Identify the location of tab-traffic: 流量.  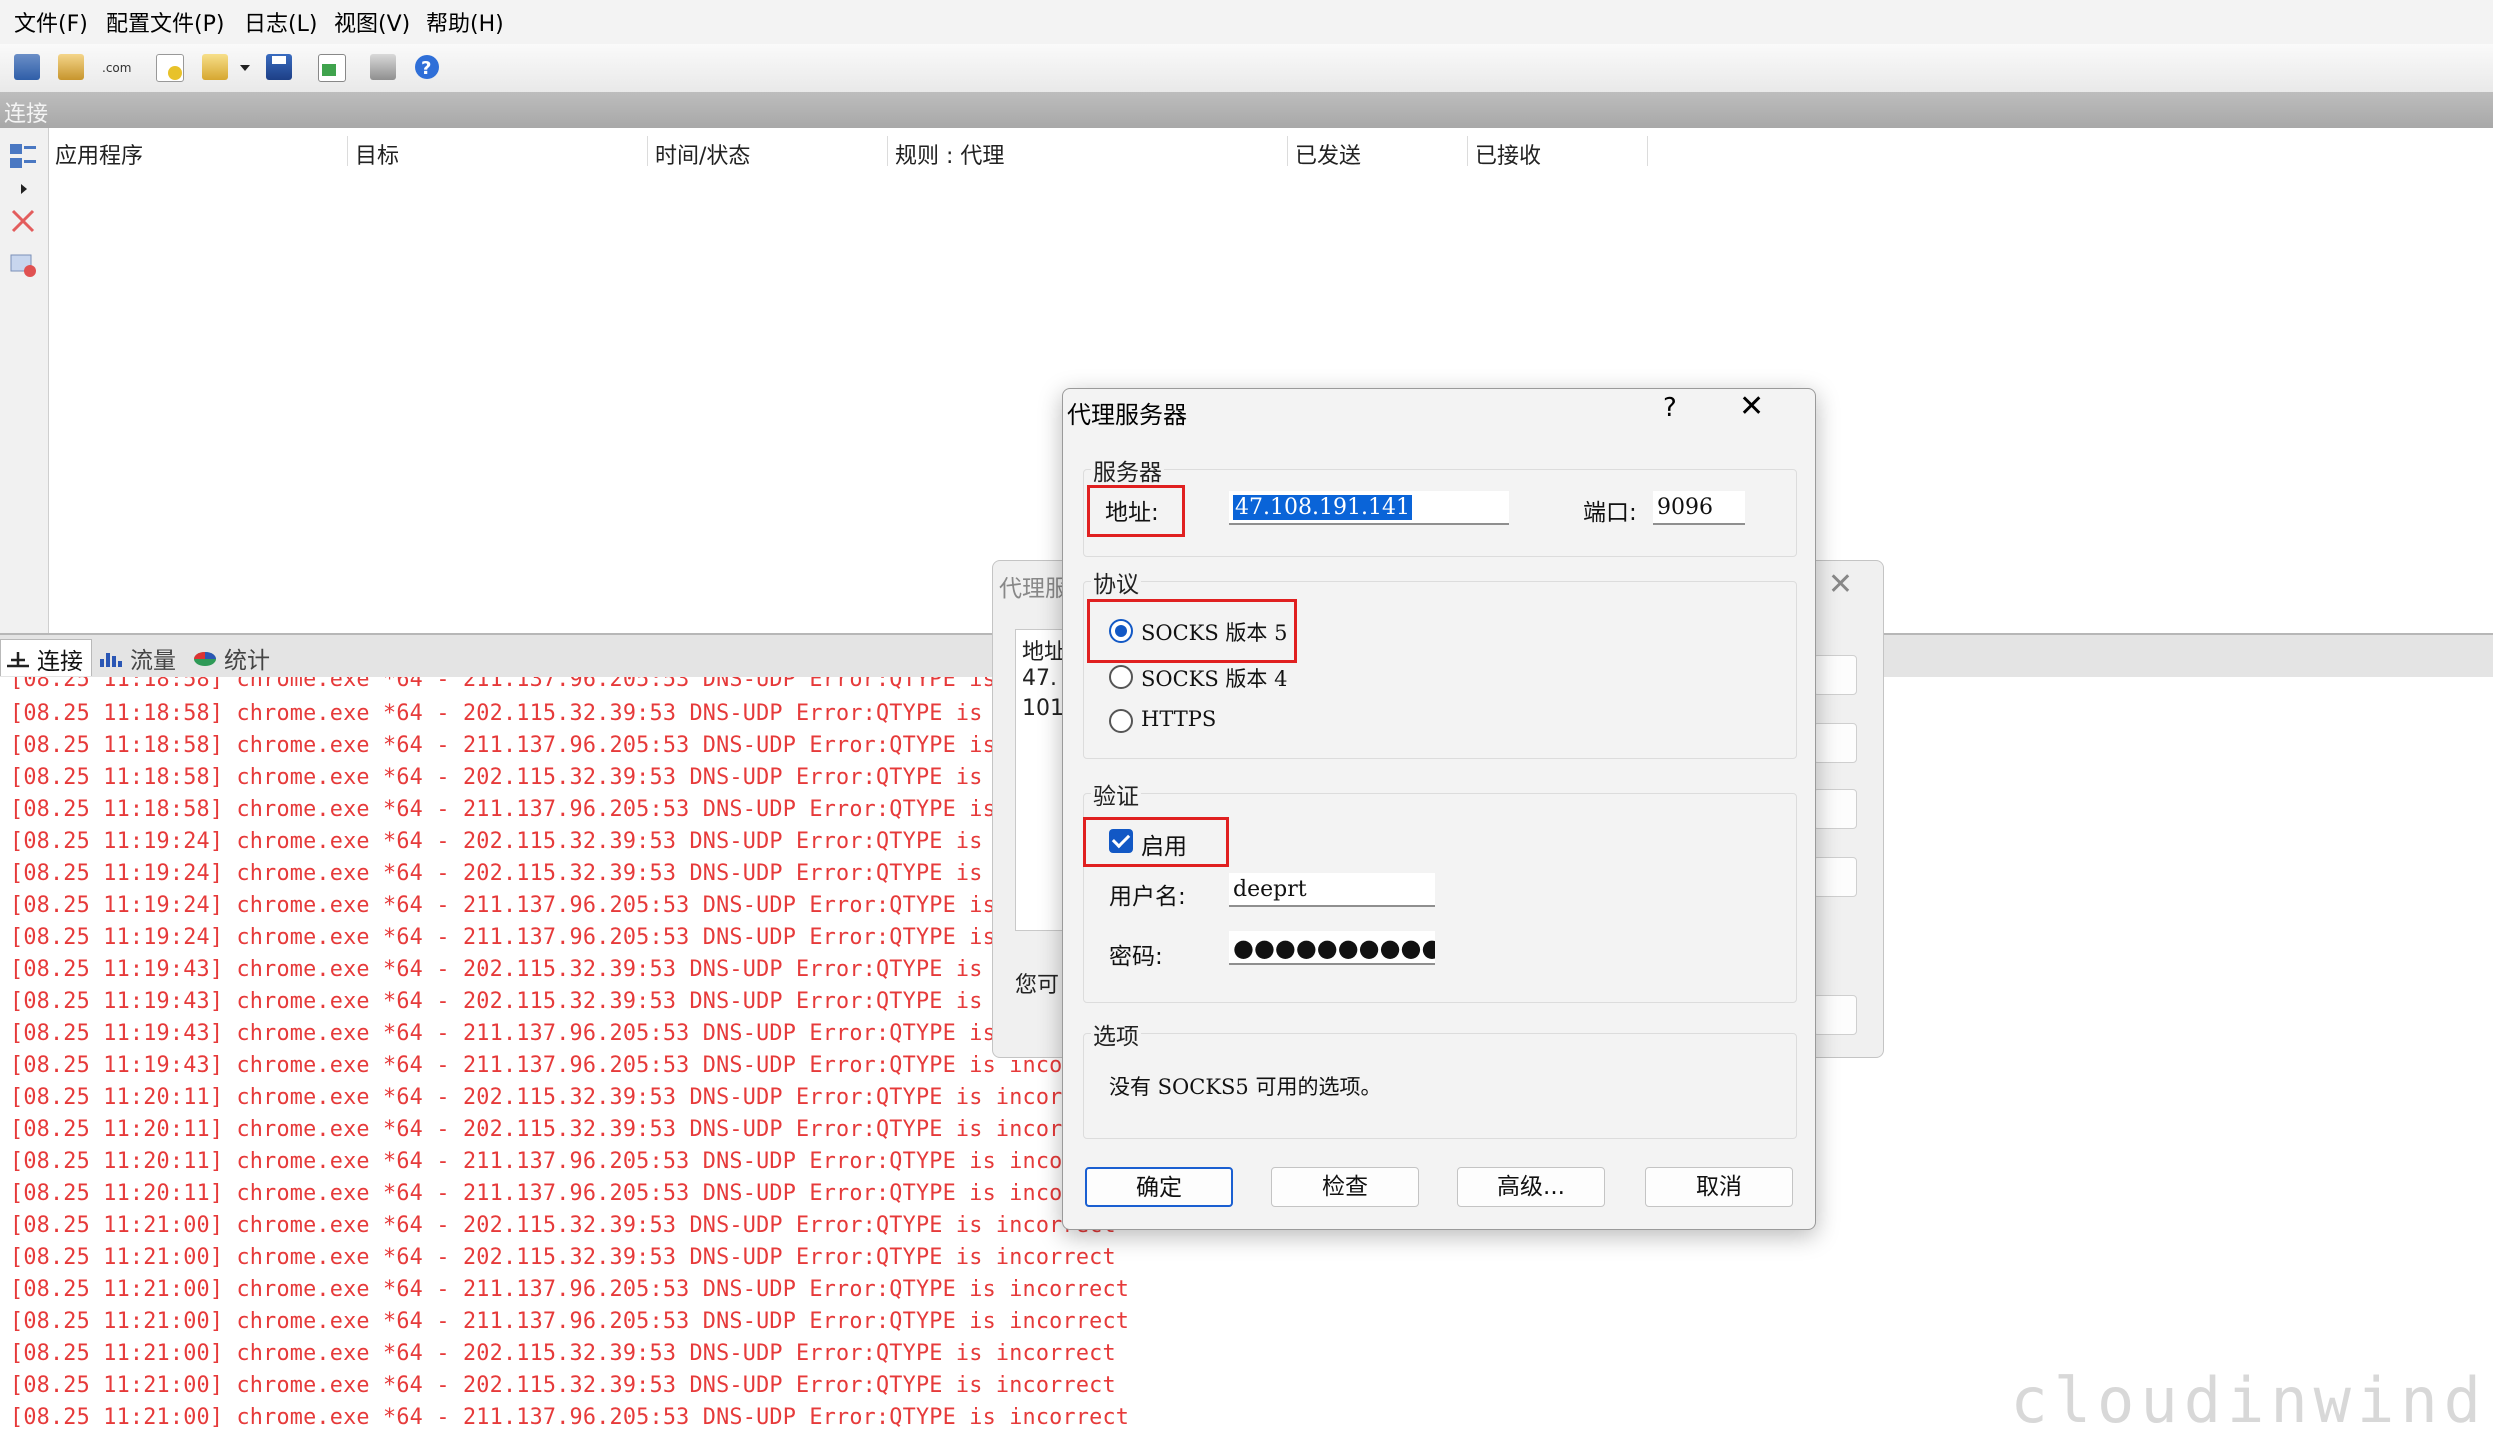
(139, 657).